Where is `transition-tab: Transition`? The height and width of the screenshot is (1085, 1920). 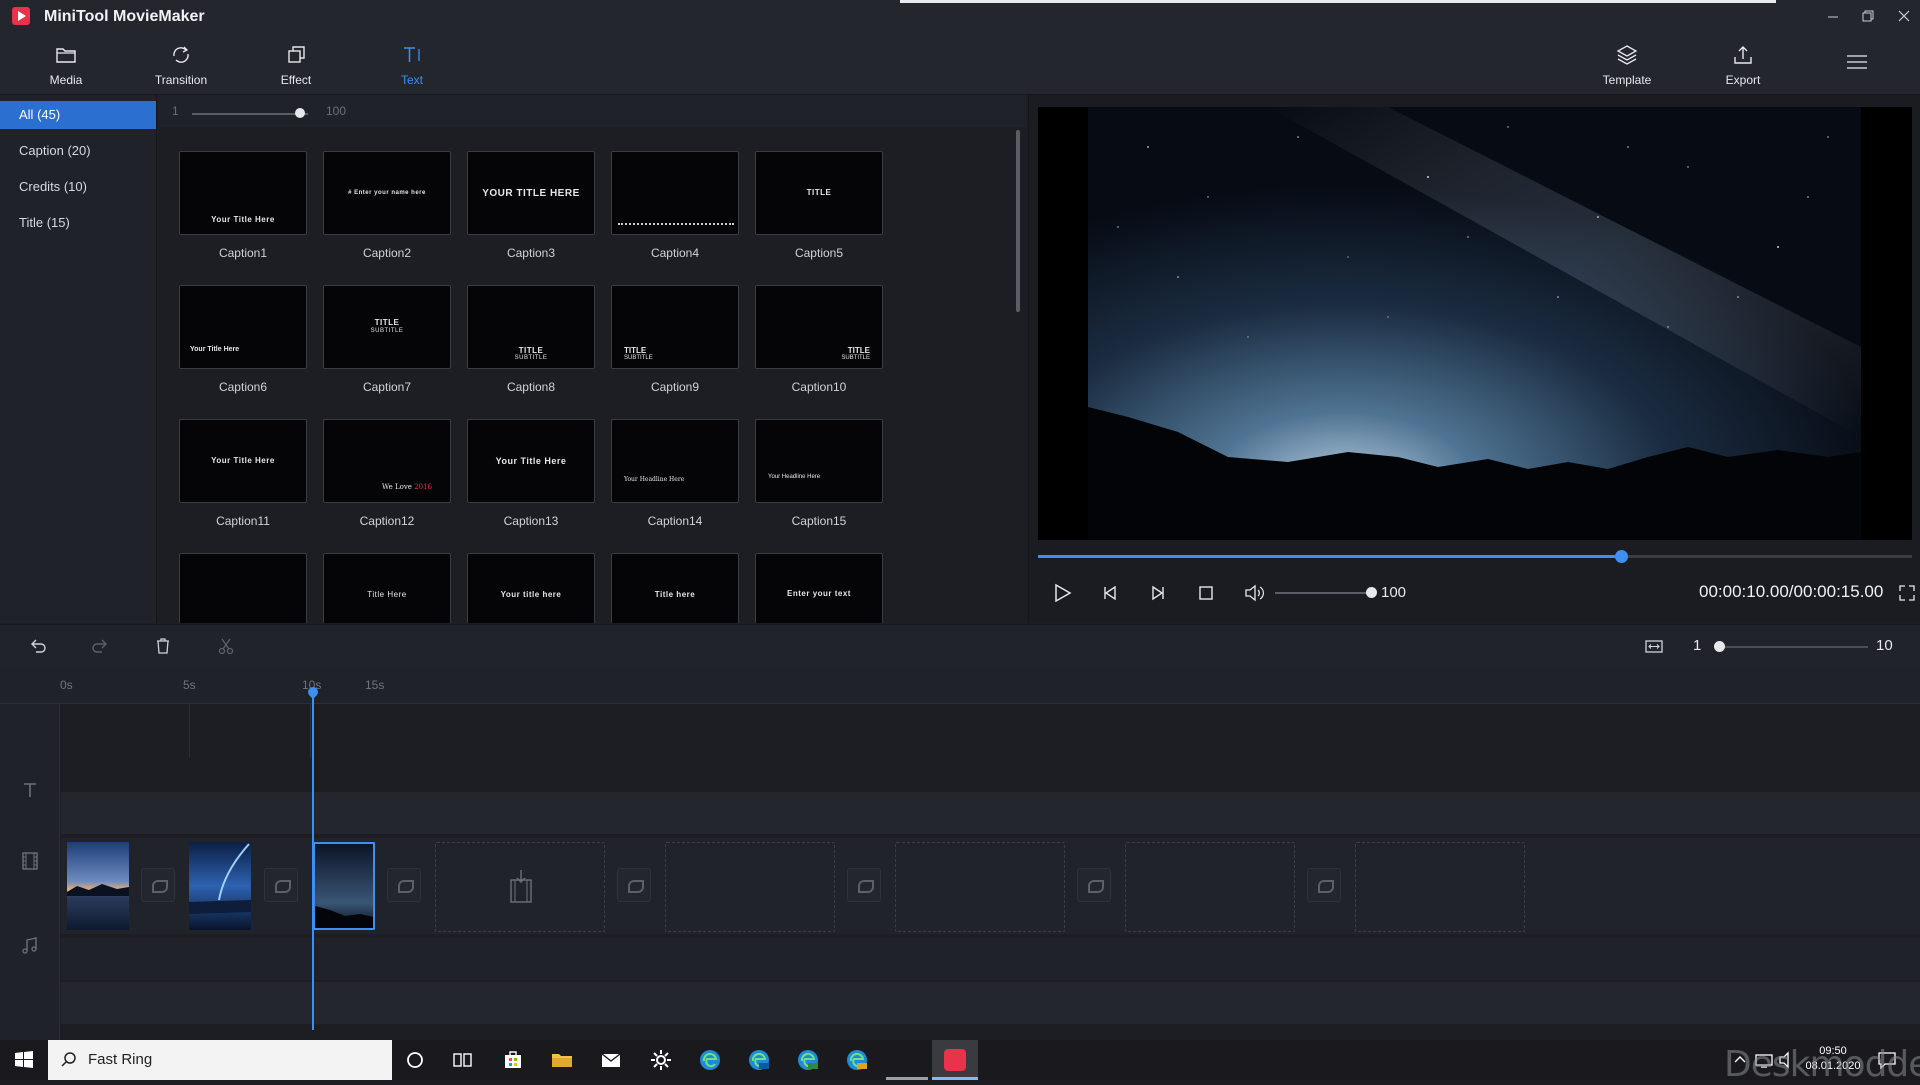
transition-tab: Transition is located at coordinates (181, 64).